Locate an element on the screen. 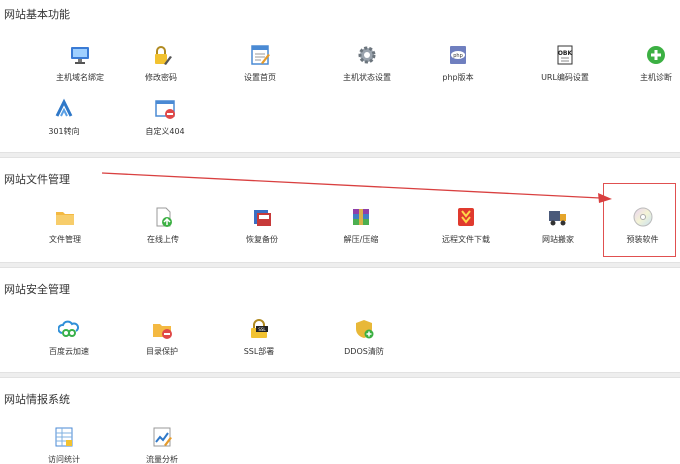 The width and height of the screenshot is (680, 464). item-label: 修改密码 is located at coordinates (161, 77).